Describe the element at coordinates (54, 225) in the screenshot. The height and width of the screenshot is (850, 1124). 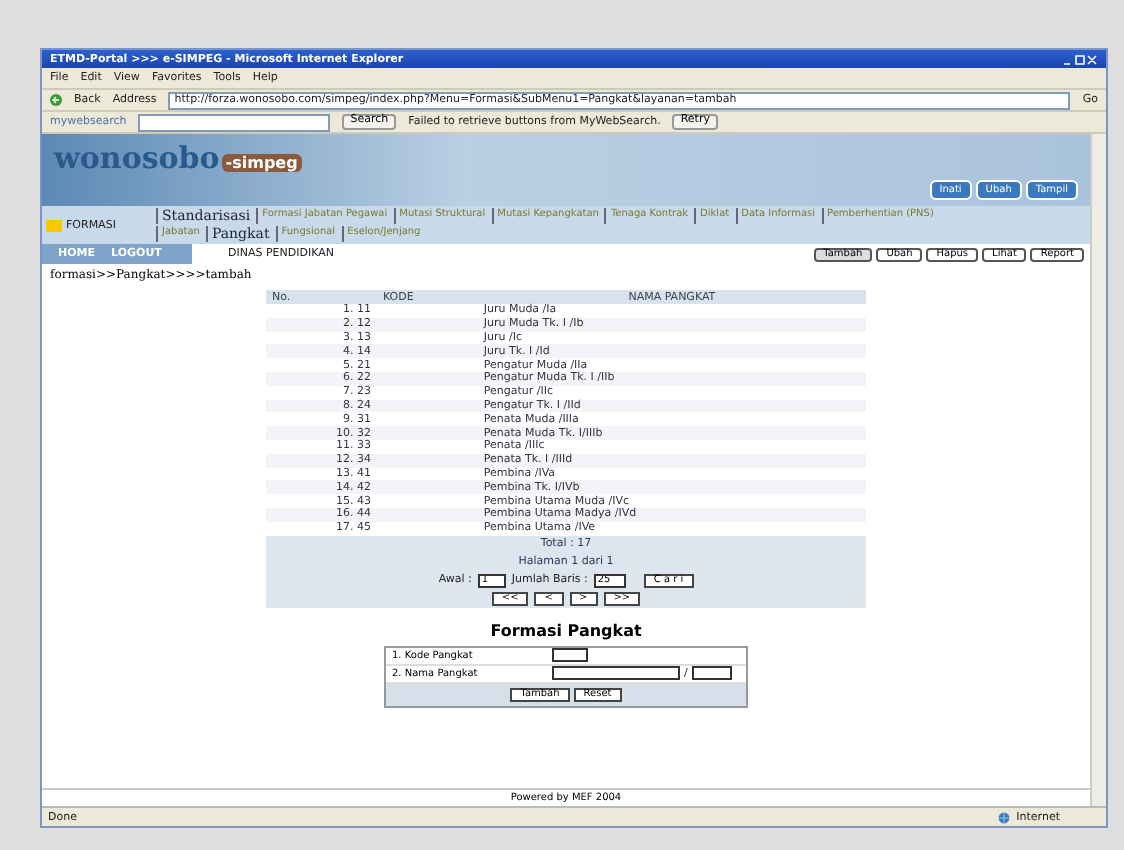
I see `tag-icon` at that location.